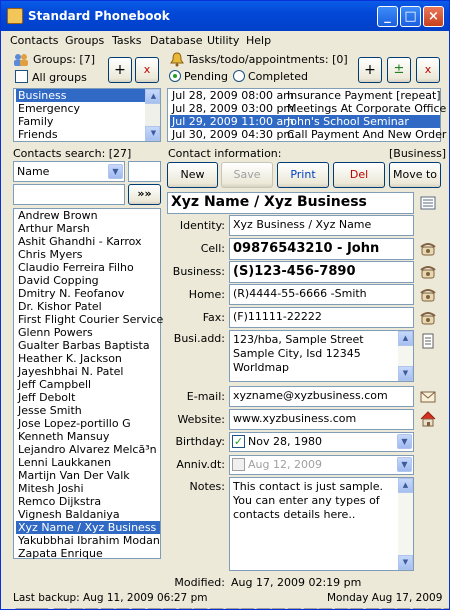  I want to click on contact-list-item: Arthur Marsh, so click(88, 228).